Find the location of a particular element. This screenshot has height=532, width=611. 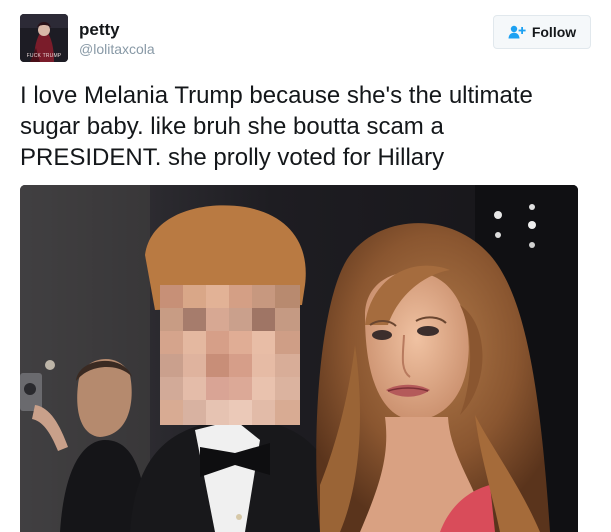

follow-person-plus-icon is located at coordinates (517, 32).